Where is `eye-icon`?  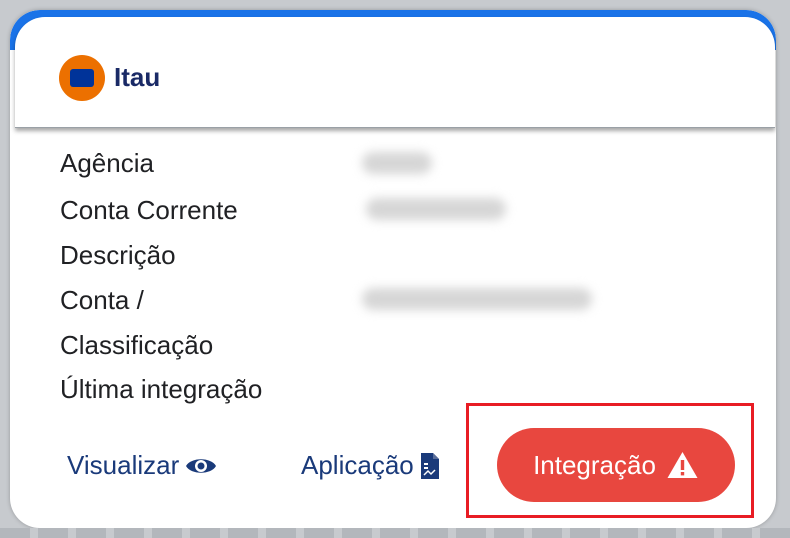
eye-icon is located at coordinates (201, 465).